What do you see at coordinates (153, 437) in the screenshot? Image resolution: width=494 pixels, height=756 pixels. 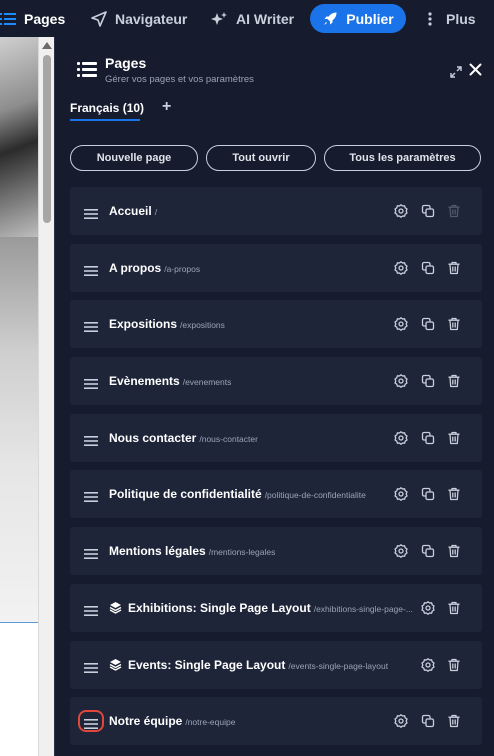 I see `page-name: Nous contacter` at bounding box center [153, 437].